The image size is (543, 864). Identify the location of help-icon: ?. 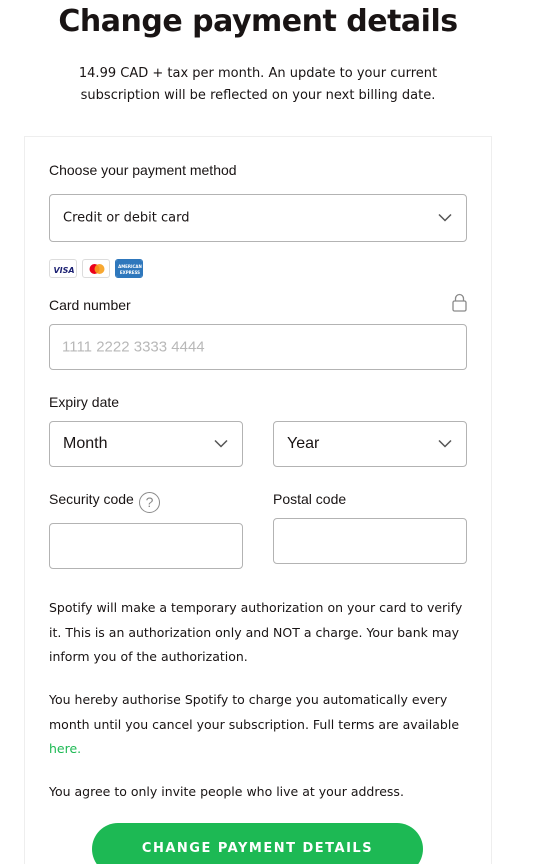
(149, 502).